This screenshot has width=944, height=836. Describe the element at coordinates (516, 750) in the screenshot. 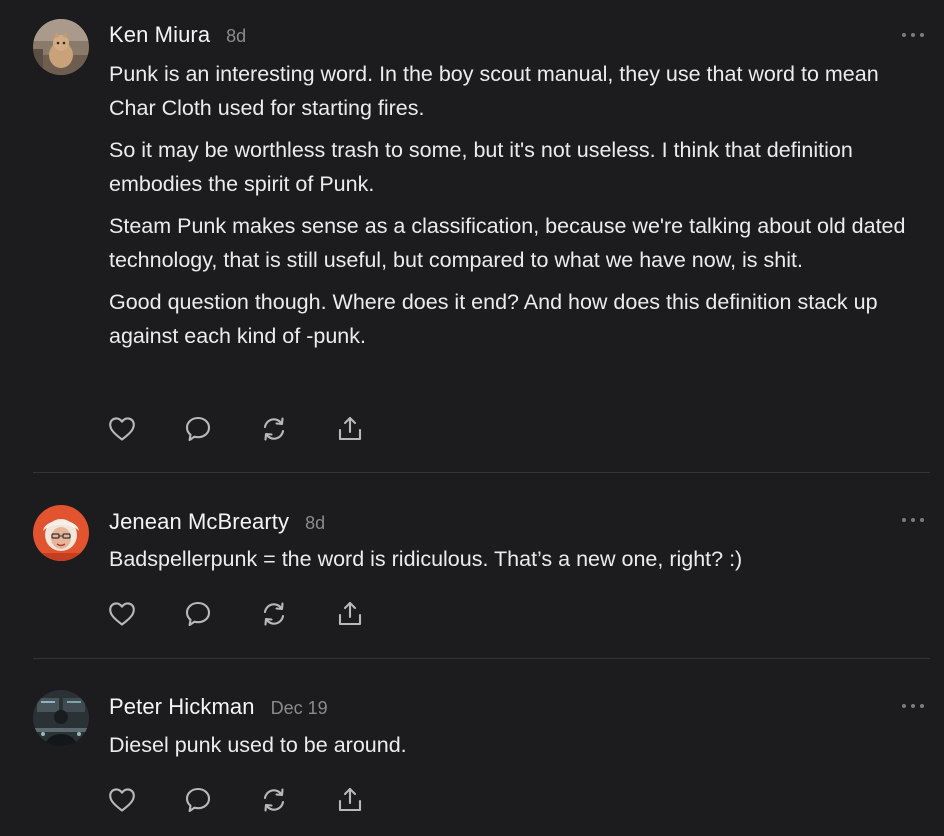

I see `comment-body: Diesel punk used to be around.` at that location.